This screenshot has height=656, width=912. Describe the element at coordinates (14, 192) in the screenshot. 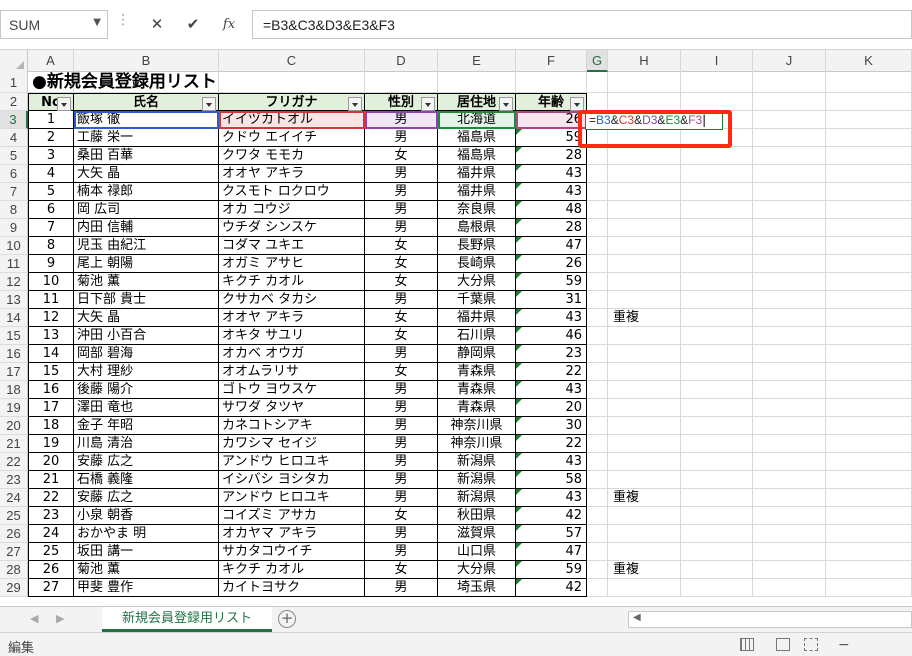

I see `row-header-7: 7` at that location.